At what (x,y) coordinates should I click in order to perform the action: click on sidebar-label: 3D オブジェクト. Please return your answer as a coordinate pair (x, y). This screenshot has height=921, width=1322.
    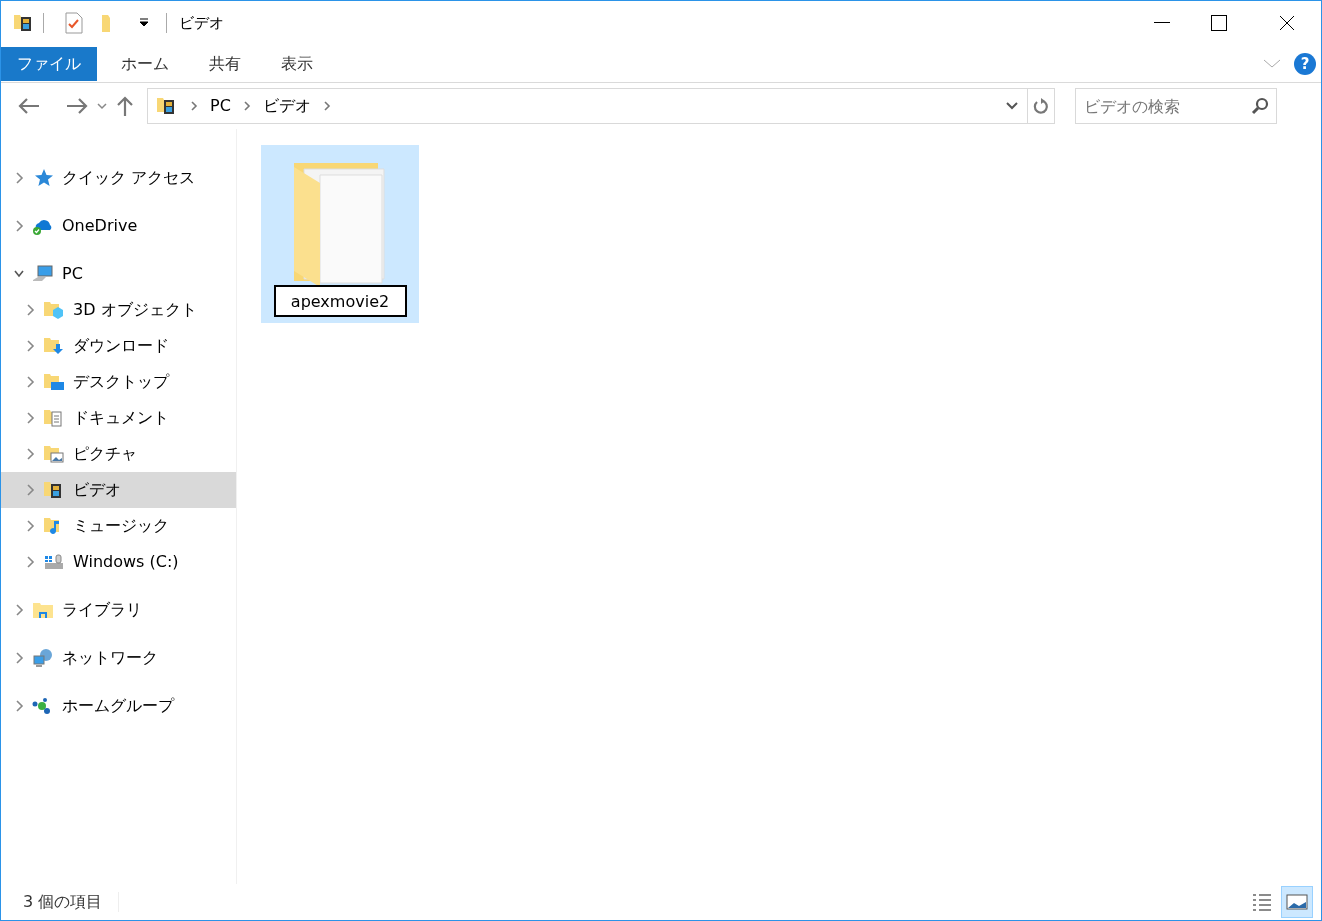
    Looking at the image, I should click on (135, 310).